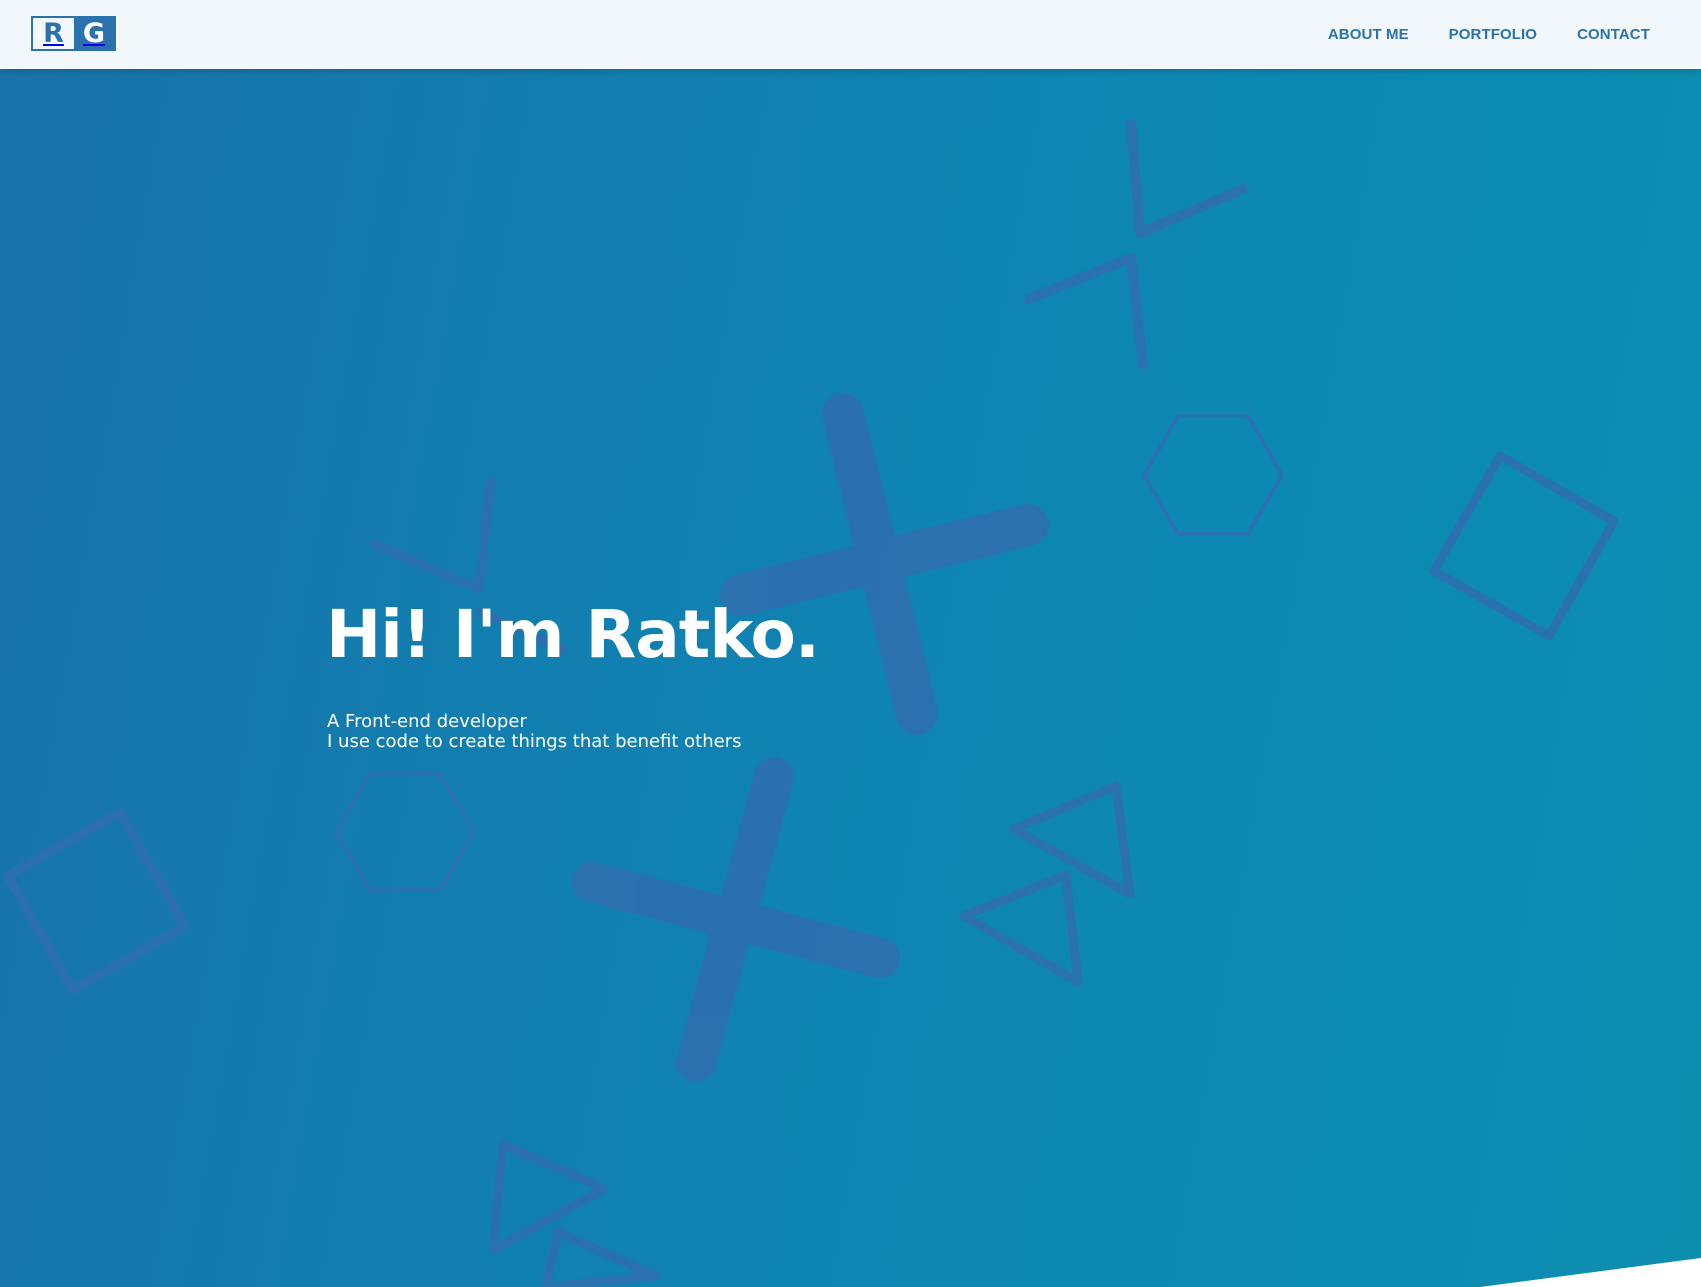 Image resolution: width=1701 pixels, height=1287 pixels. Describe the element at coordinates (1368, 34) in the screenshot. I see `nav-about-me: ABOUT ME` at that location.